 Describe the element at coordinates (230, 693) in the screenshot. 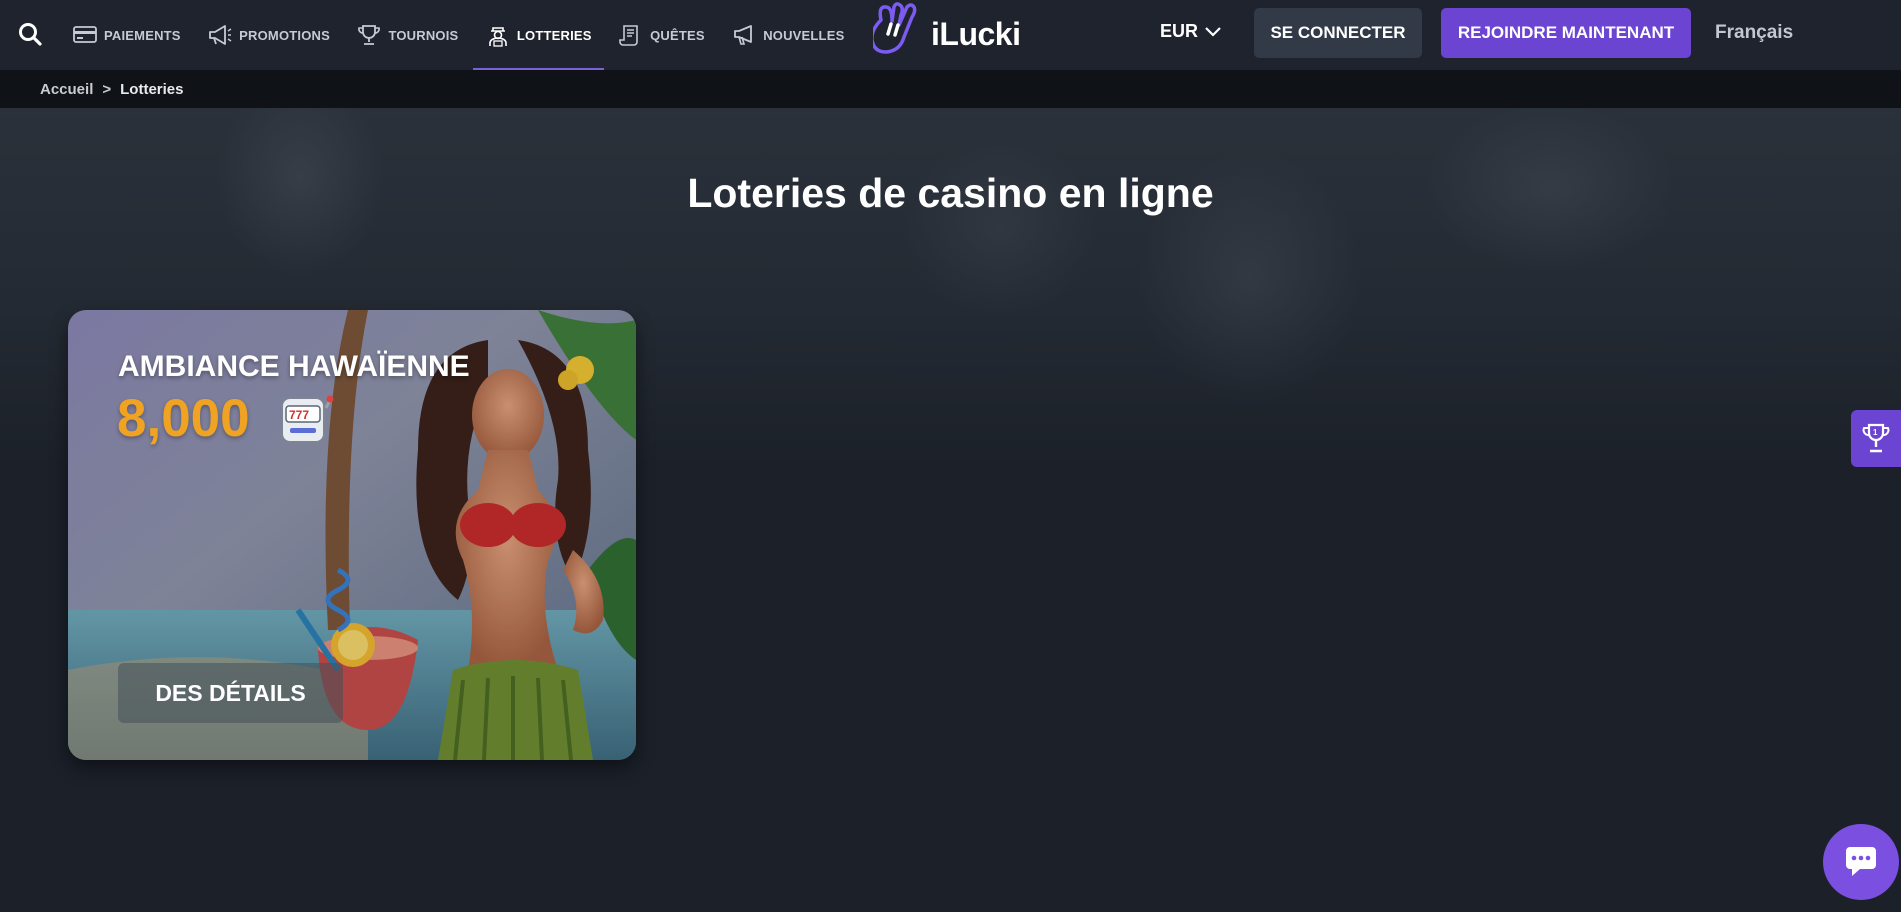

I see `lottery-details-button: DES DÉTAILS` at that location.